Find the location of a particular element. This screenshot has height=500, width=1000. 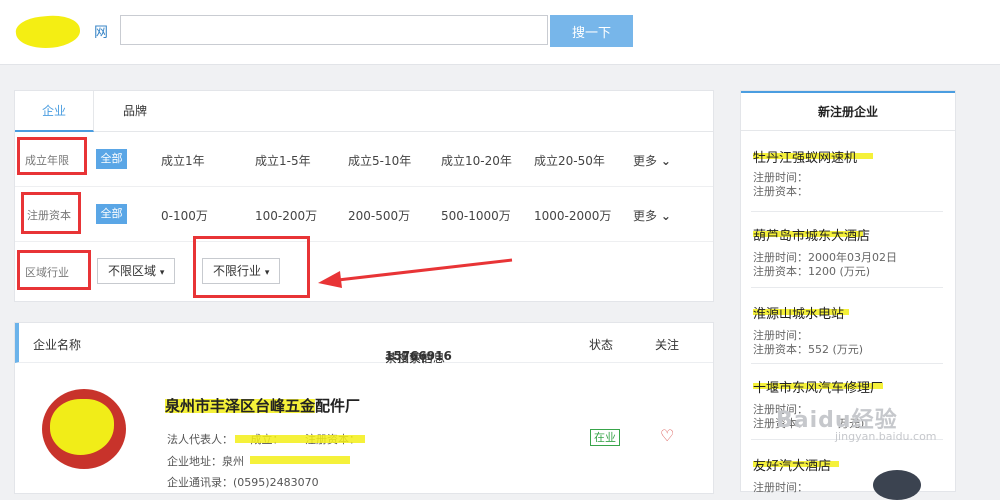

phone-value: (0595)2483070 is located at coordinates (276, 482).